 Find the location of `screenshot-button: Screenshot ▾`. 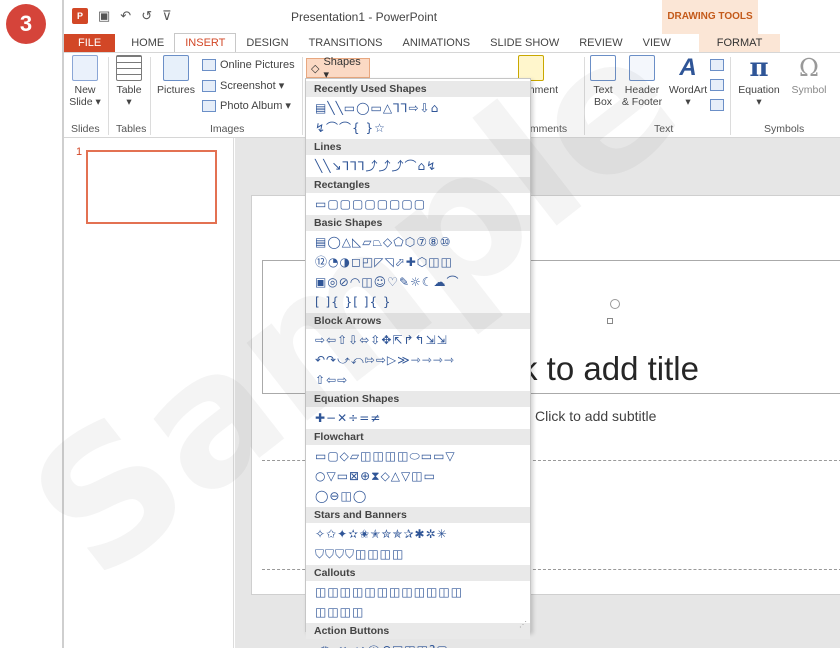

screenshot-button: Screenshot ▾ is located at coordinates (243, 85).